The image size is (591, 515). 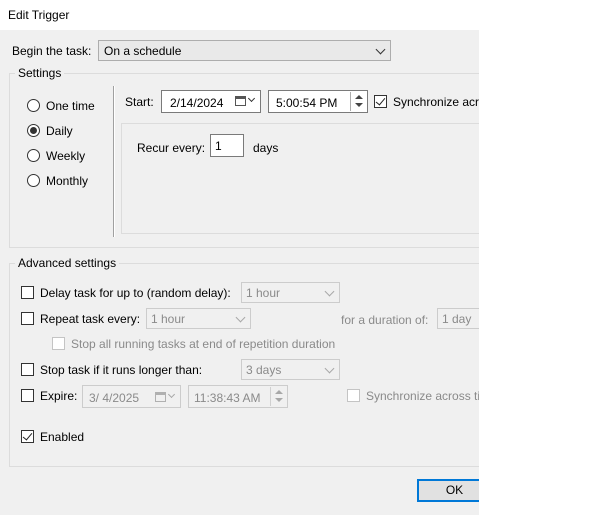 I want to click on expire-label: Expire:, so click(x=58, y=396).